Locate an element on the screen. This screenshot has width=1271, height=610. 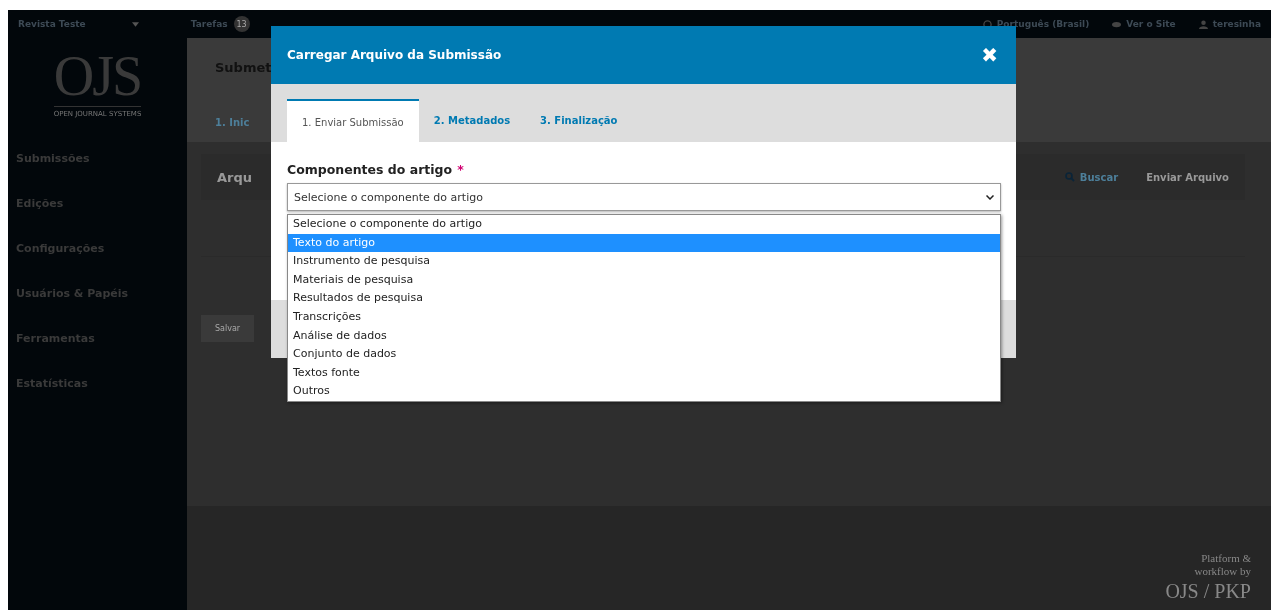
language-link: Português (Brasil) is located at coordinates (1043, 24).